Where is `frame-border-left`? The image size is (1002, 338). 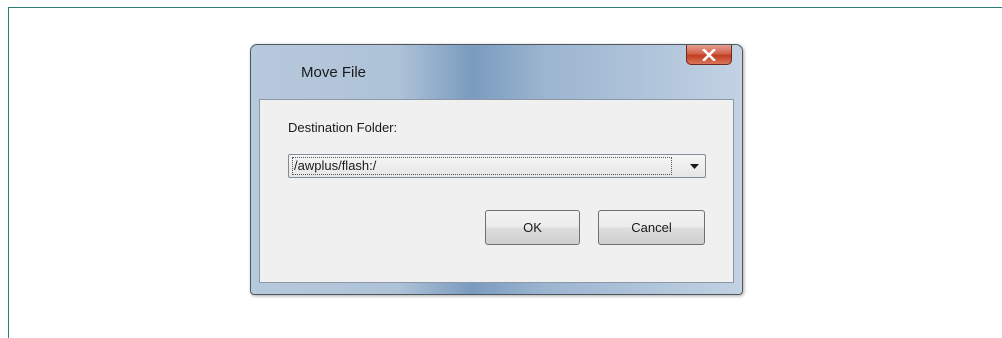
frame-border-left is located at coordinates (8, 172).